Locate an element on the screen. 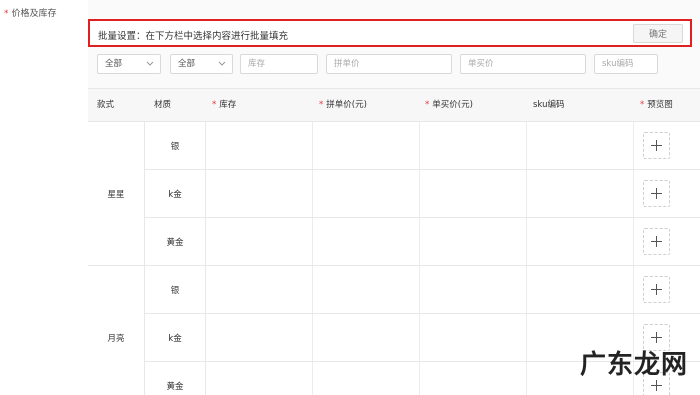 Image resolution: width=700 pixels, height=395 pixels. header-style: 款式 is located at coordinates (106, 105).